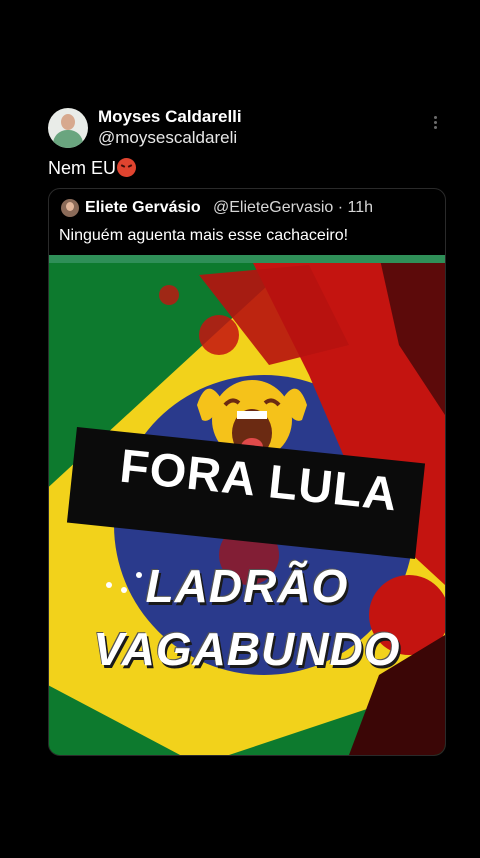  What do you see at coordinates (293, 207) in the screenshot?
I see `quoted-author-meta: @ElieteGervasio · 11h` at bounding box center [293, 207].